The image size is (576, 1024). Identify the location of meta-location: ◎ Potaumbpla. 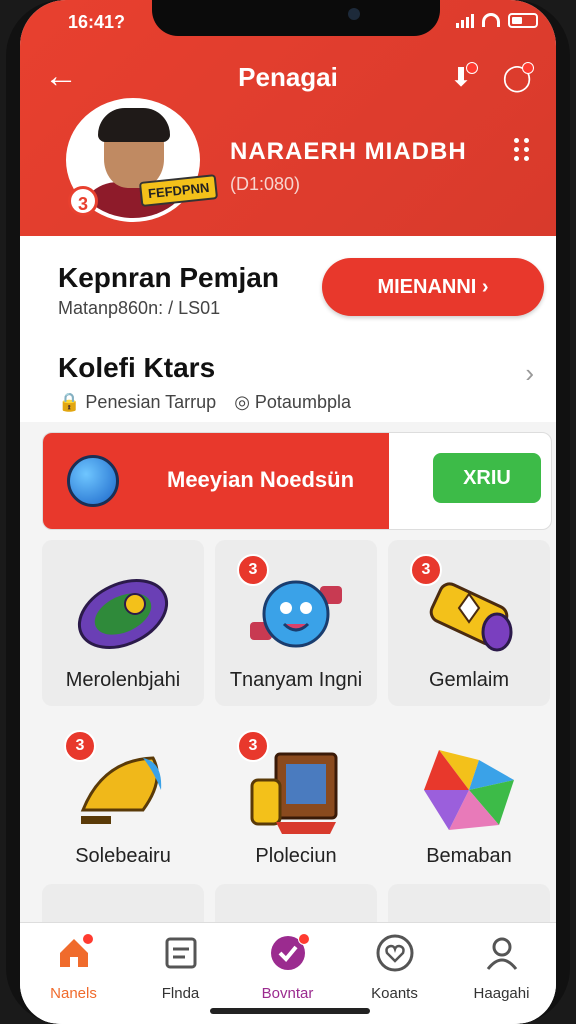
(292, 402).